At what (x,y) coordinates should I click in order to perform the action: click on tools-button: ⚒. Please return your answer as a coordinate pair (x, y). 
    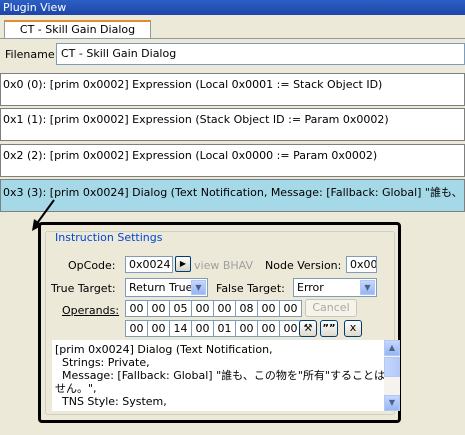
    Looking at the image, I should click on (308, 328).